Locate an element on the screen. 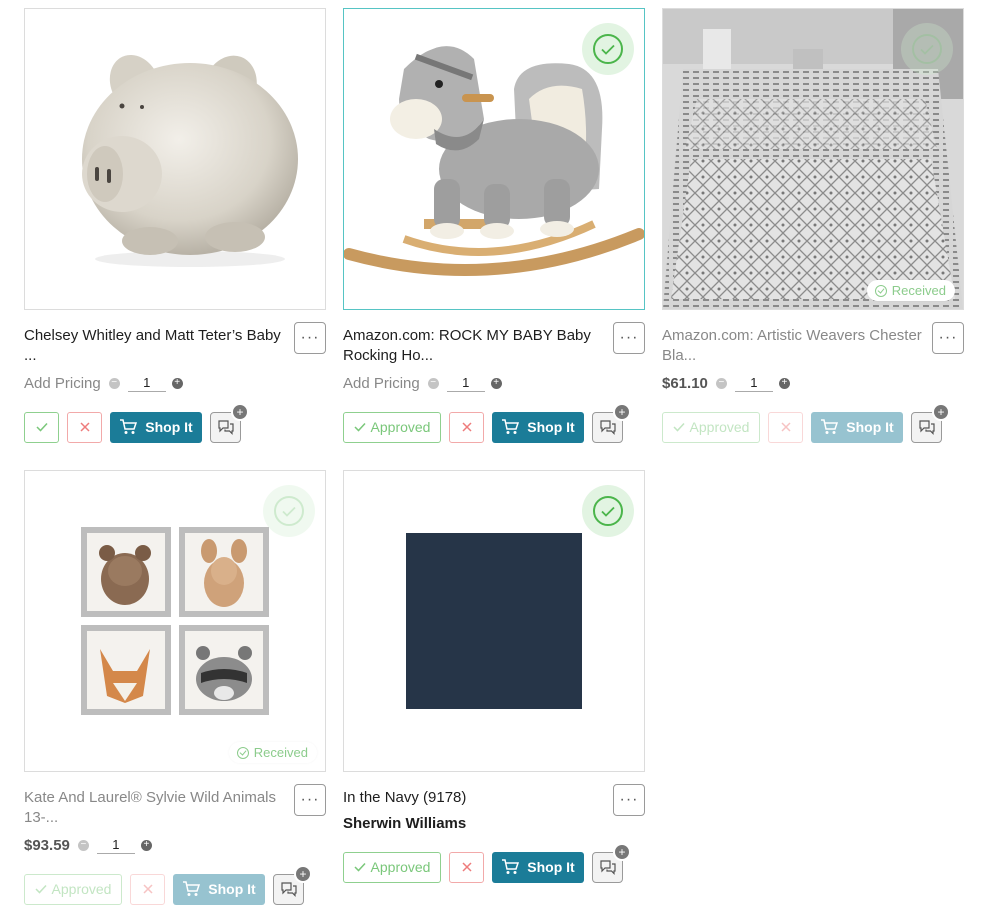 This screenshot has height=905, width=986. product-price: $93.59 is located at coordinates (47, 845).